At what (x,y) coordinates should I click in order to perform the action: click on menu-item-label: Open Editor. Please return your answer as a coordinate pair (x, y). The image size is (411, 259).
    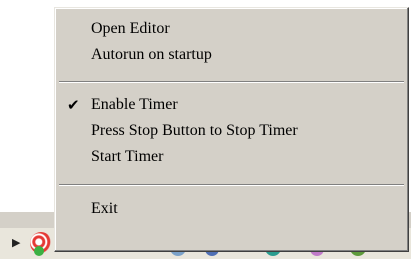
    Looking at the image, I should click on (130, 28).